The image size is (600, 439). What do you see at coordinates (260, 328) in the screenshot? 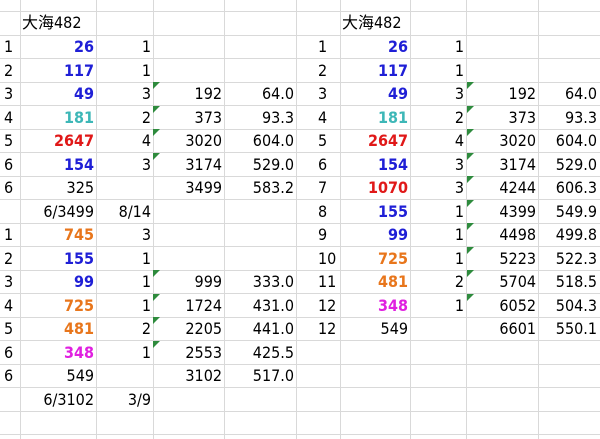
I see `left-cell-average: 441.0` at bounding box center [260, 328].